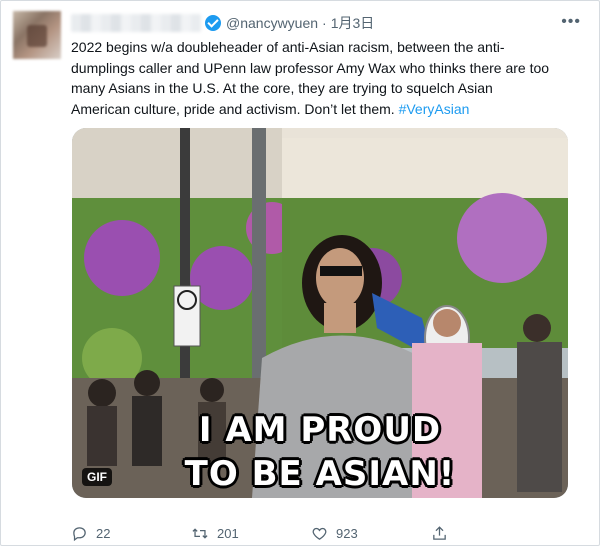  I want to click on reply-button: 22, so click(131, 533).